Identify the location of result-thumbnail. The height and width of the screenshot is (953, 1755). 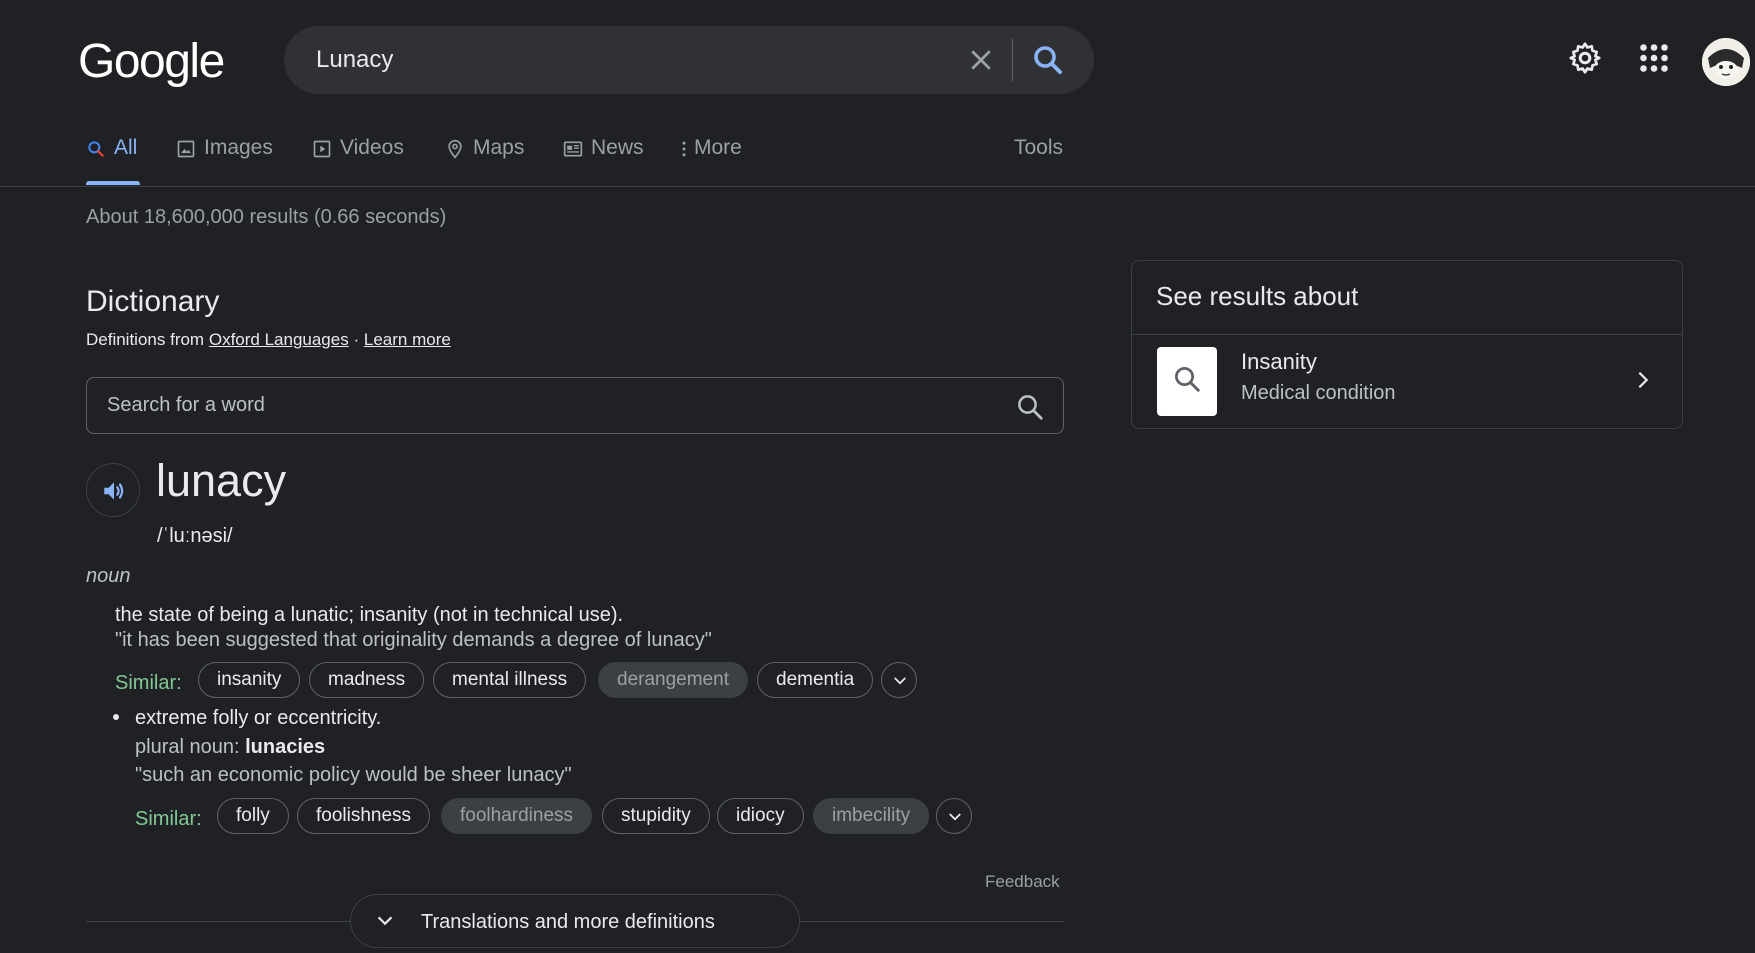
(1187, 381).